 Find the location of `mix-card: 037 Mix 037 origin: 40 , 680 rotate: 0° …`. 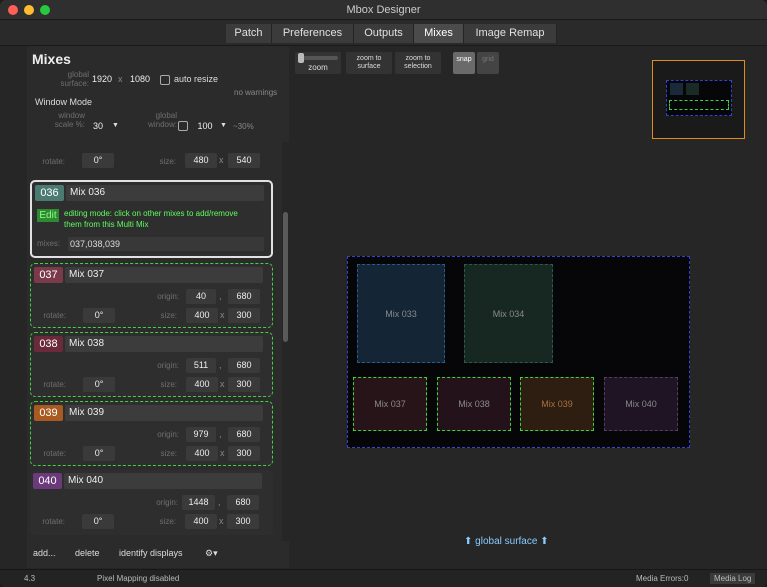

mix-card: 037 Mix 037 origin: 40 , 680 rotate: 0° … is located at coordinates (151, 295).